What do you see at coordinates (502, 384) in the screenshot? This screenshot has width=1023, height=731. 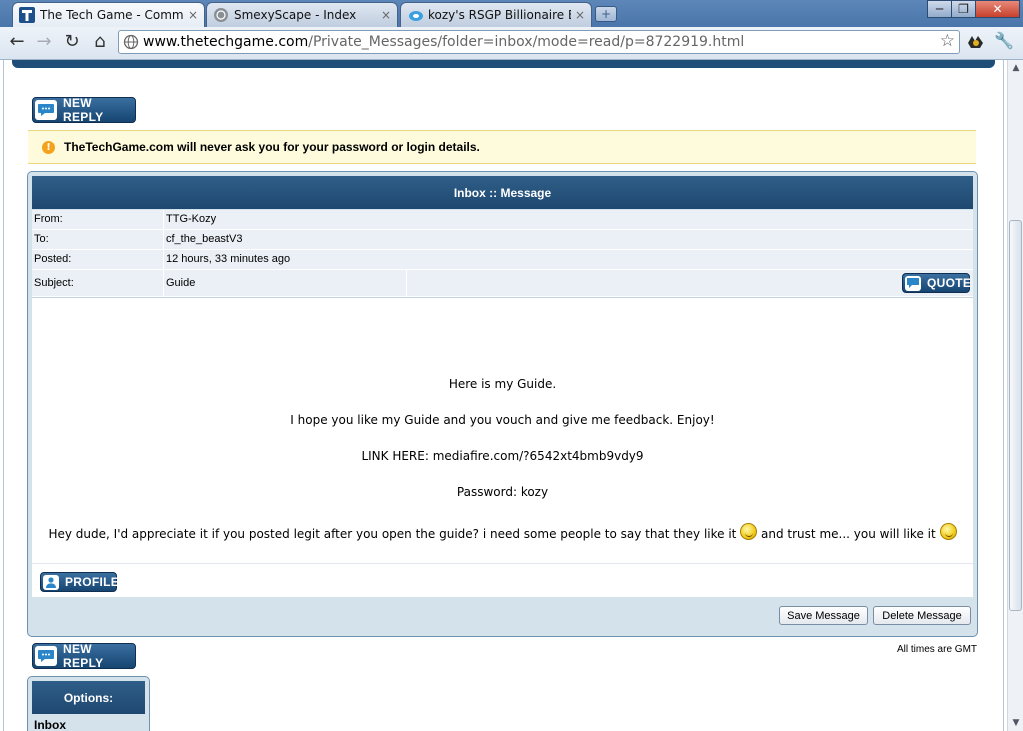 I see `body-line: Here is my Guide.` at bounding box center [502, 384].